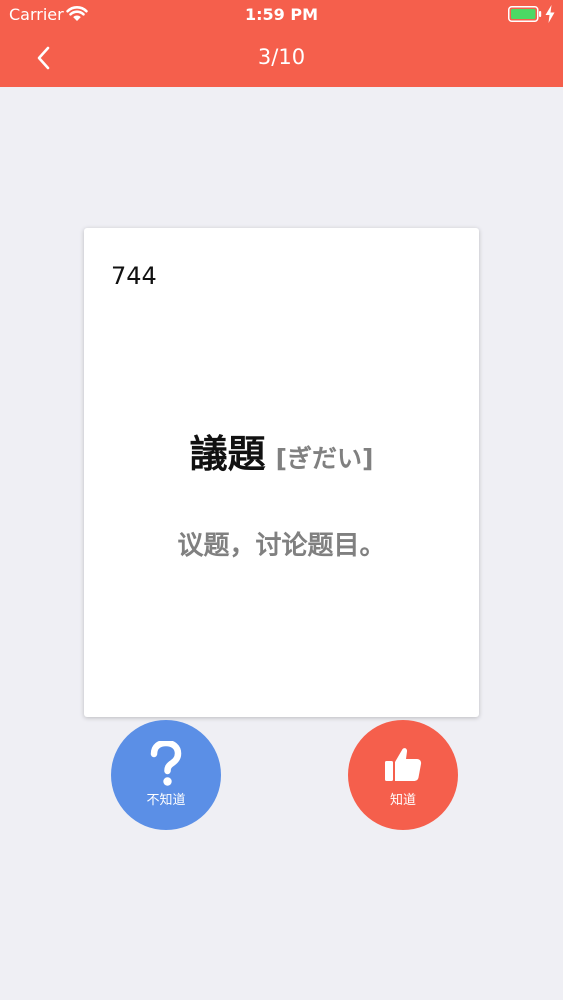  What do you see at coordinates (403, 764) in the screenshot?
I see `thumbs-up-icon` at bounding box center [403, 764].